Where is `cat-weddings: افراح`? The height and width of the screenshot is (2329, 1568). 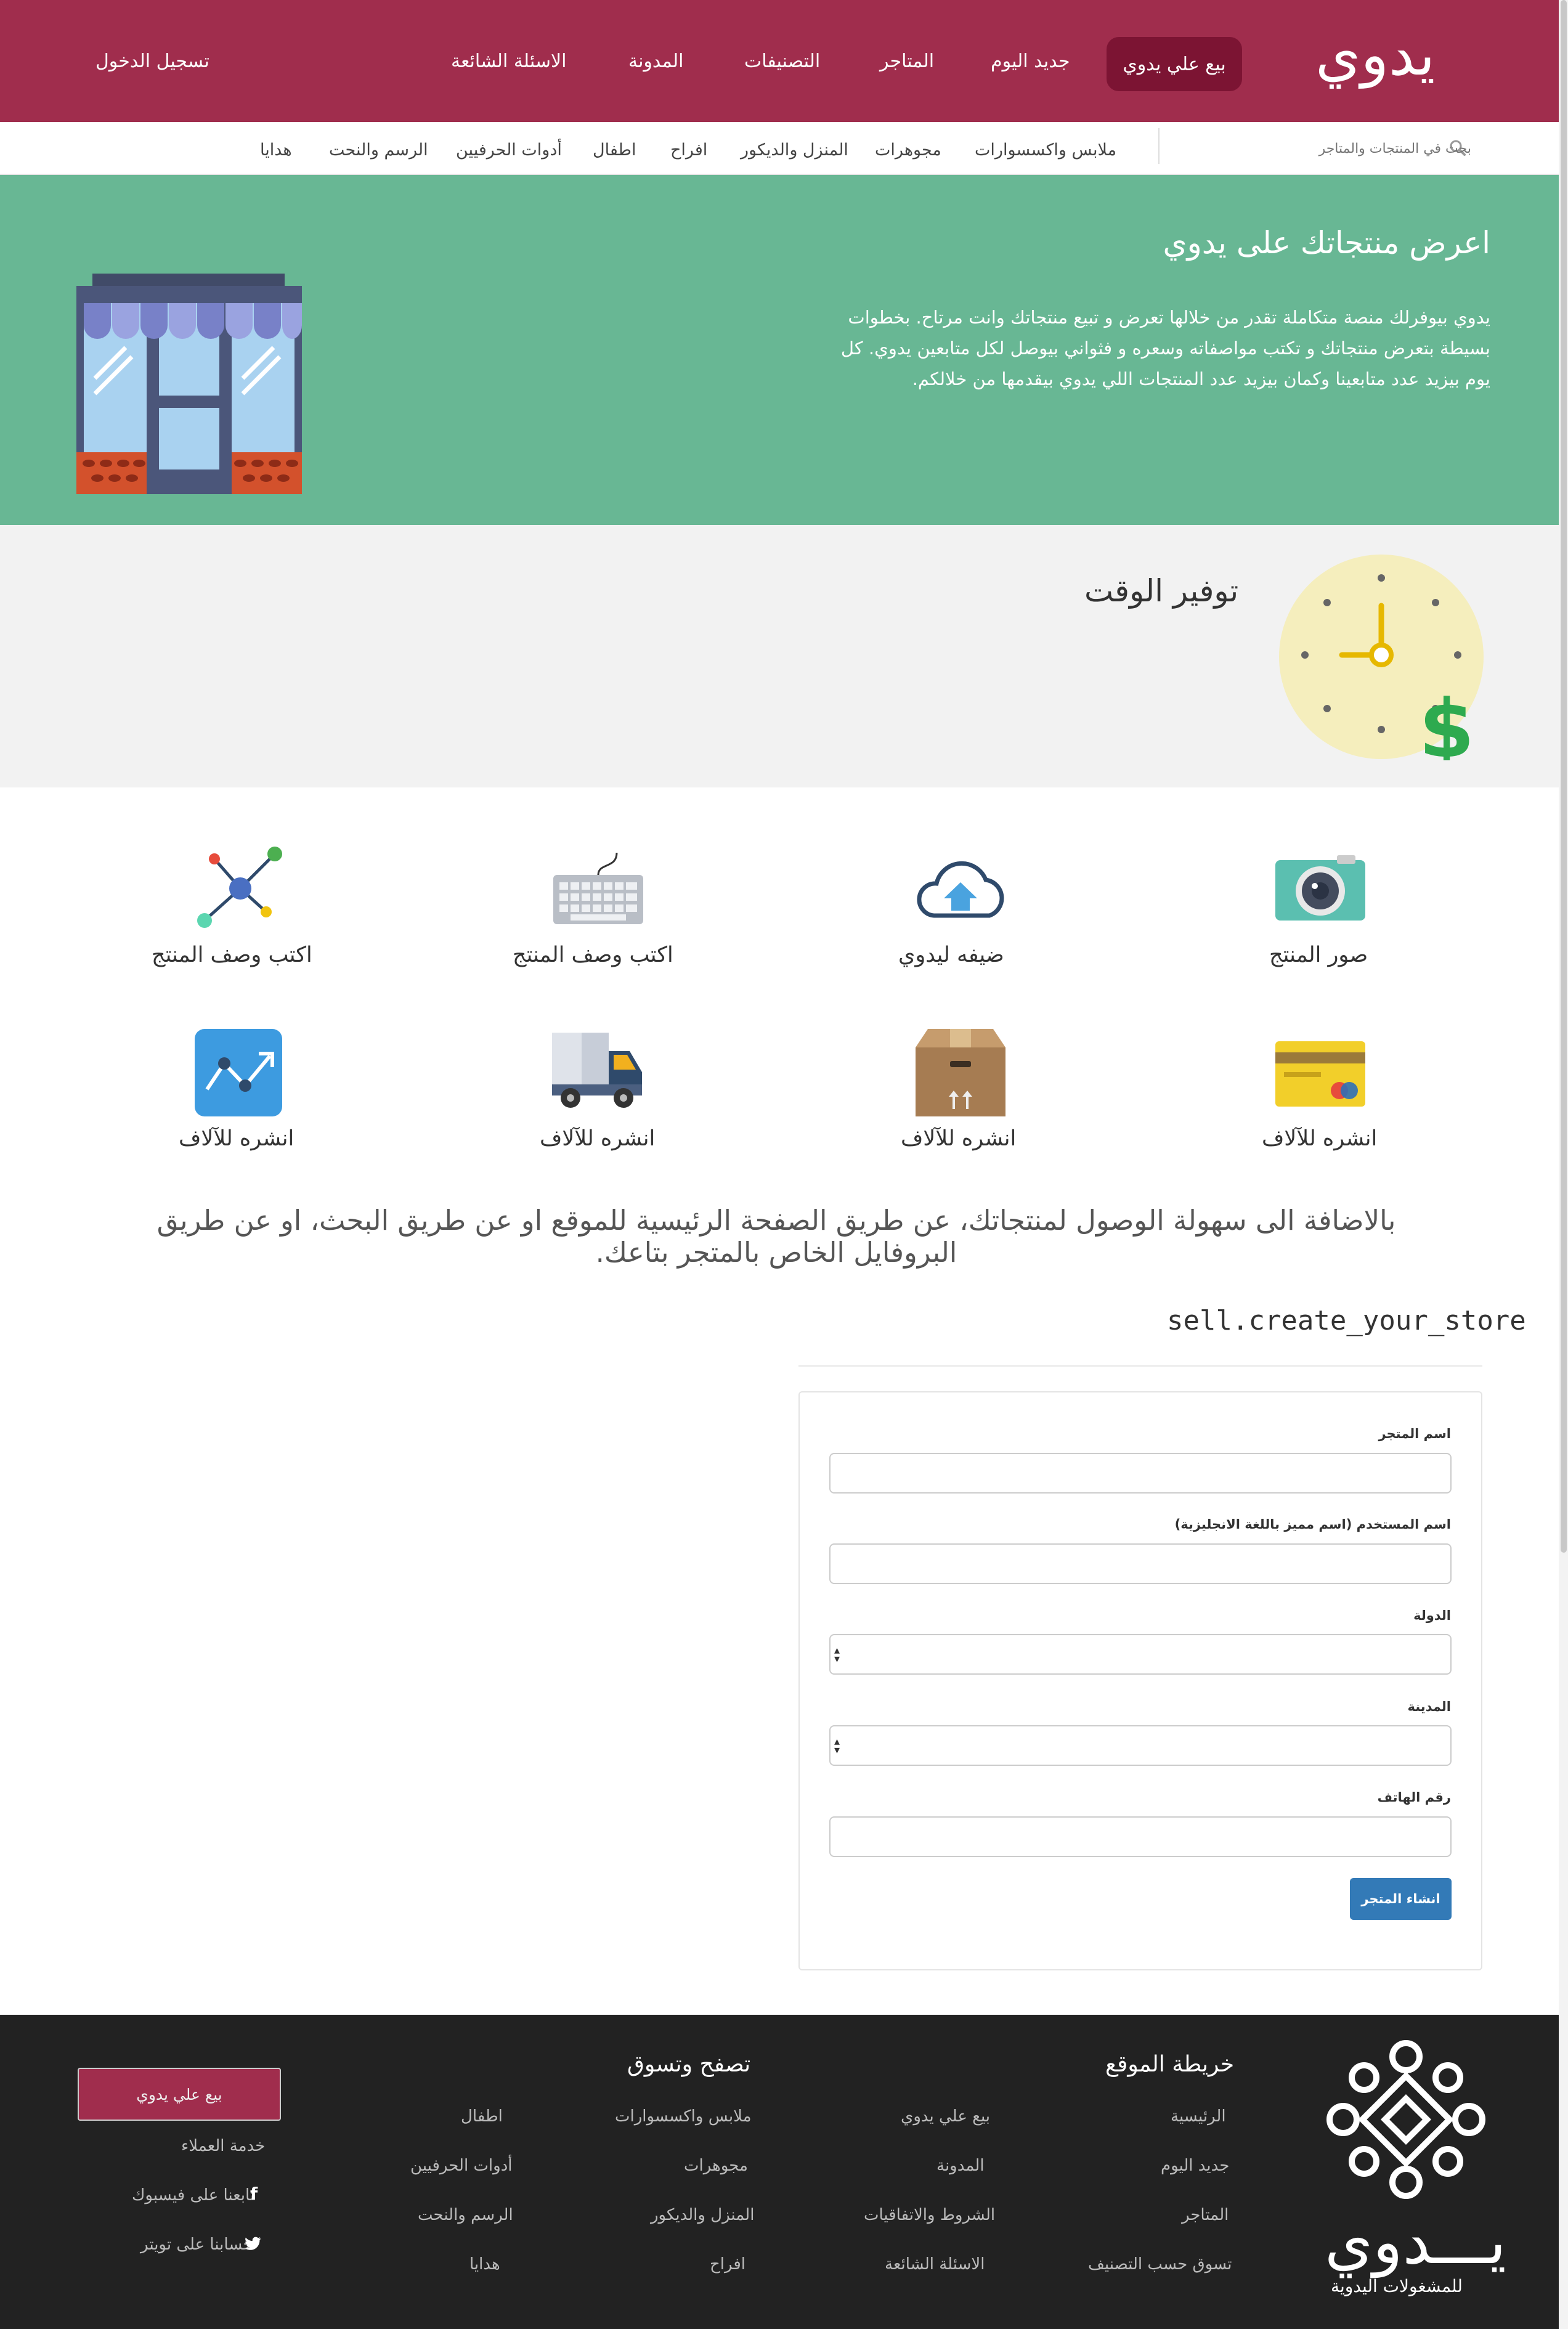 cat-weddings: افراح is located at coordinates (688, 150).